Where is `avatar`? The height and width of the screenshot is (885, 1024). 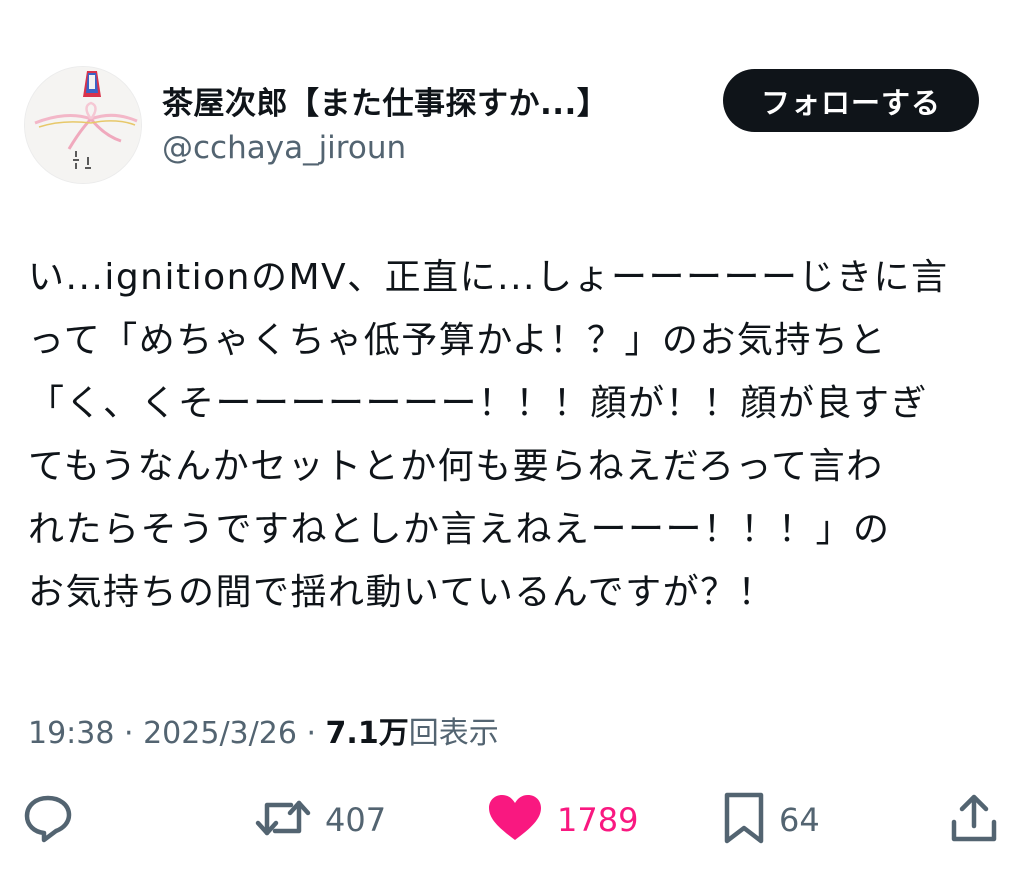 avatar is located at coordinates (83, 125).